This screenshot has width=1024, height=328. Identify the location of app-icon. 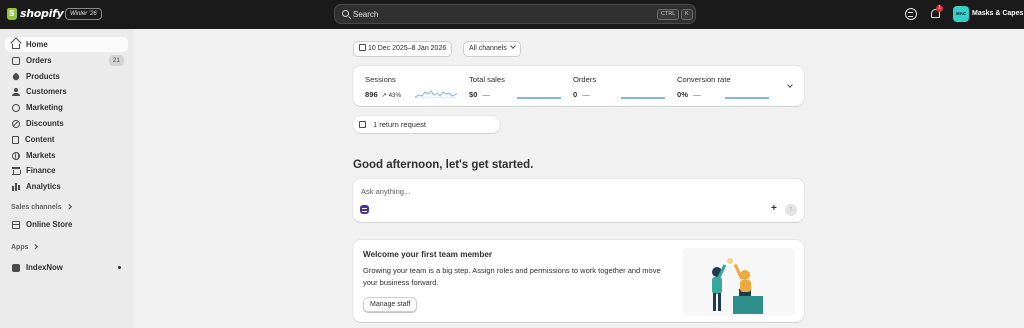
(16, 267).